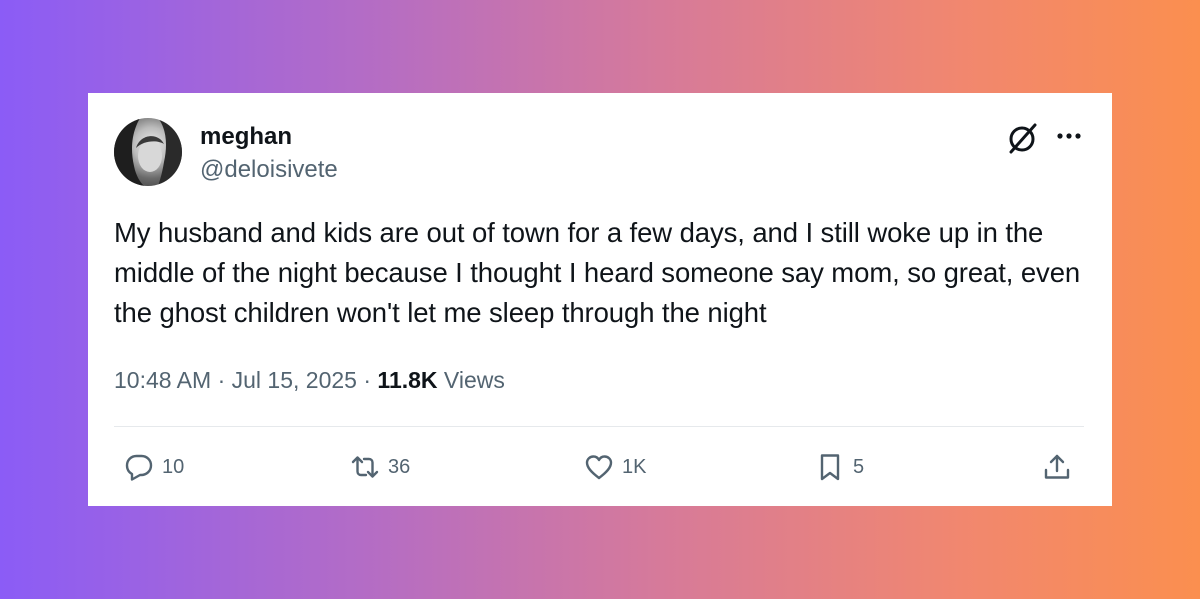 The height and width of the screenshot is (599, 1200). What do you see at coordinates (599, 426) in the screenshot?
I see `divider` at bounding box center [599, 426].